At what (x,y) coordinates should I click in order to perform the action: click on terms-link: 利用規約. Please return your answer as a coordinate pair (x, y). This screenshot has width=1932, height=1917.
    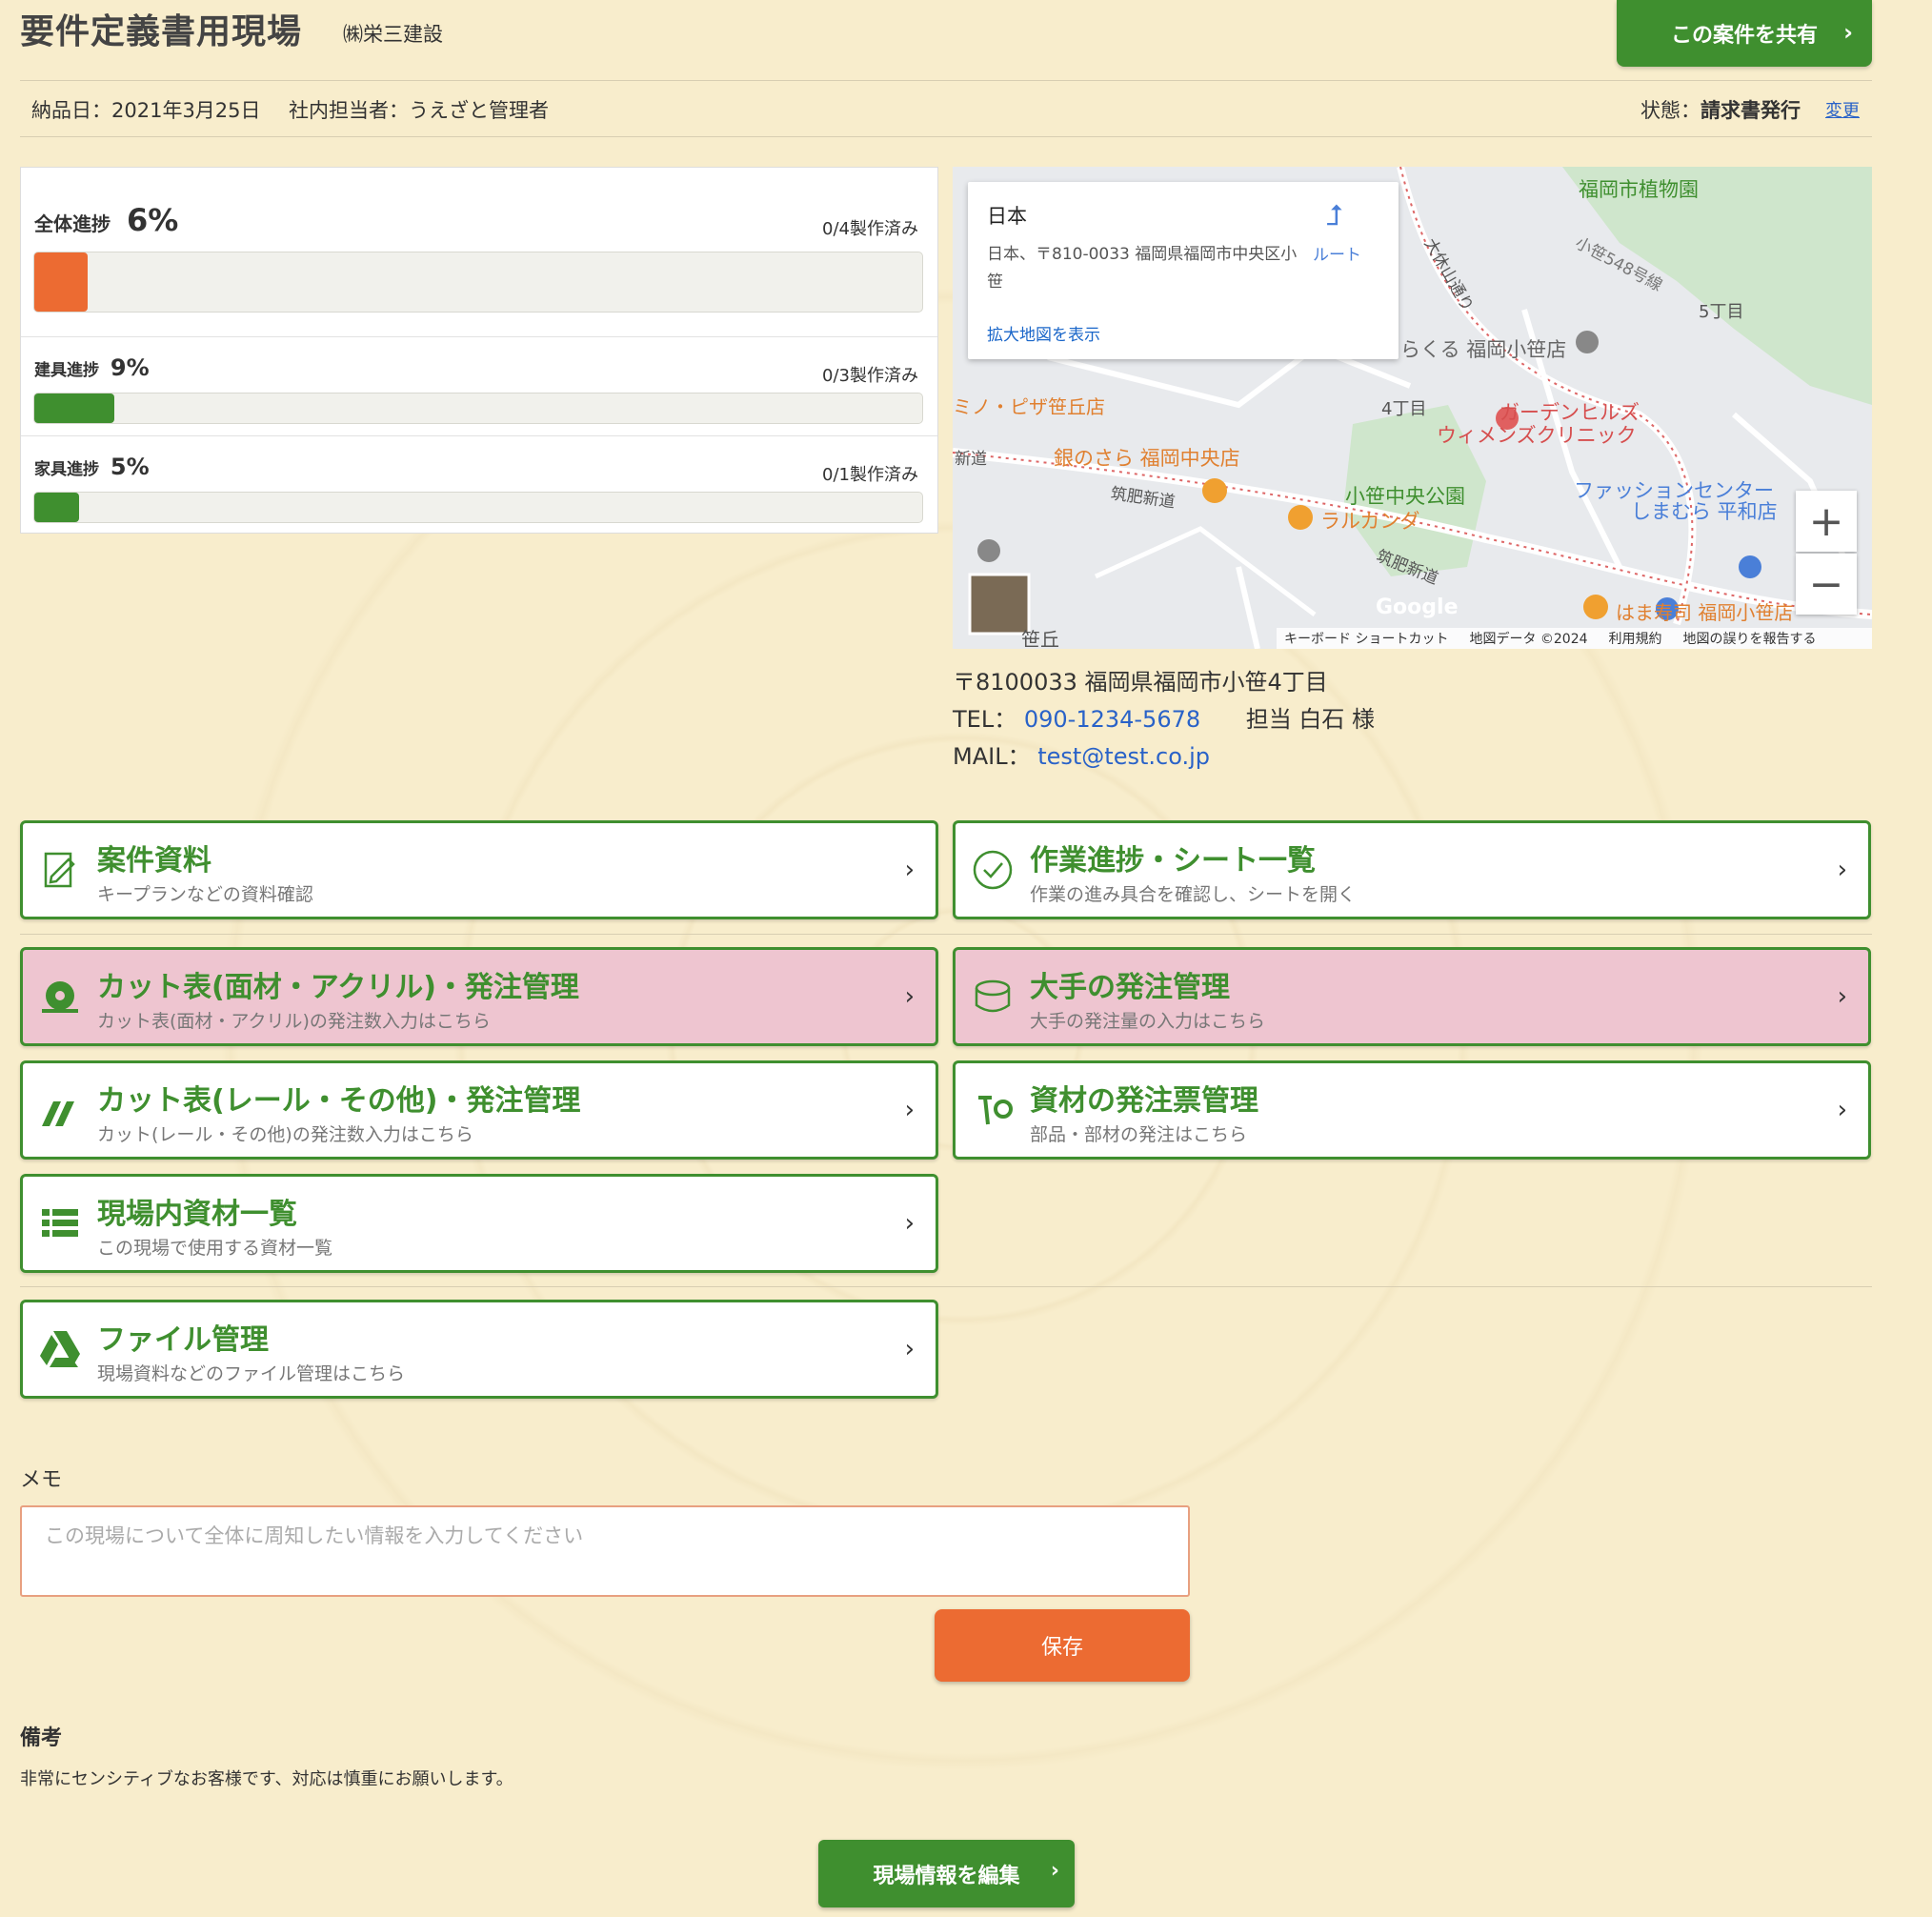
    Looking at the image, I should click on (1635, 638).